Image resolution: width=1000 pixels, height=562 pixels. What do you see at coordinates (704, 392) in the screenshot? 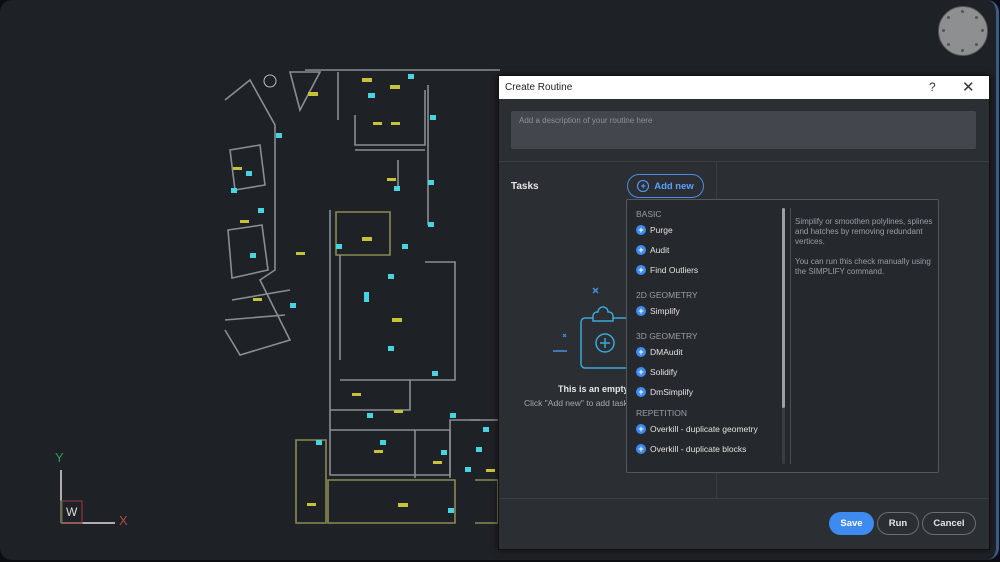
I see `task-item-dmsimplify: + DmSimplify` at bounding box center [704, 392].